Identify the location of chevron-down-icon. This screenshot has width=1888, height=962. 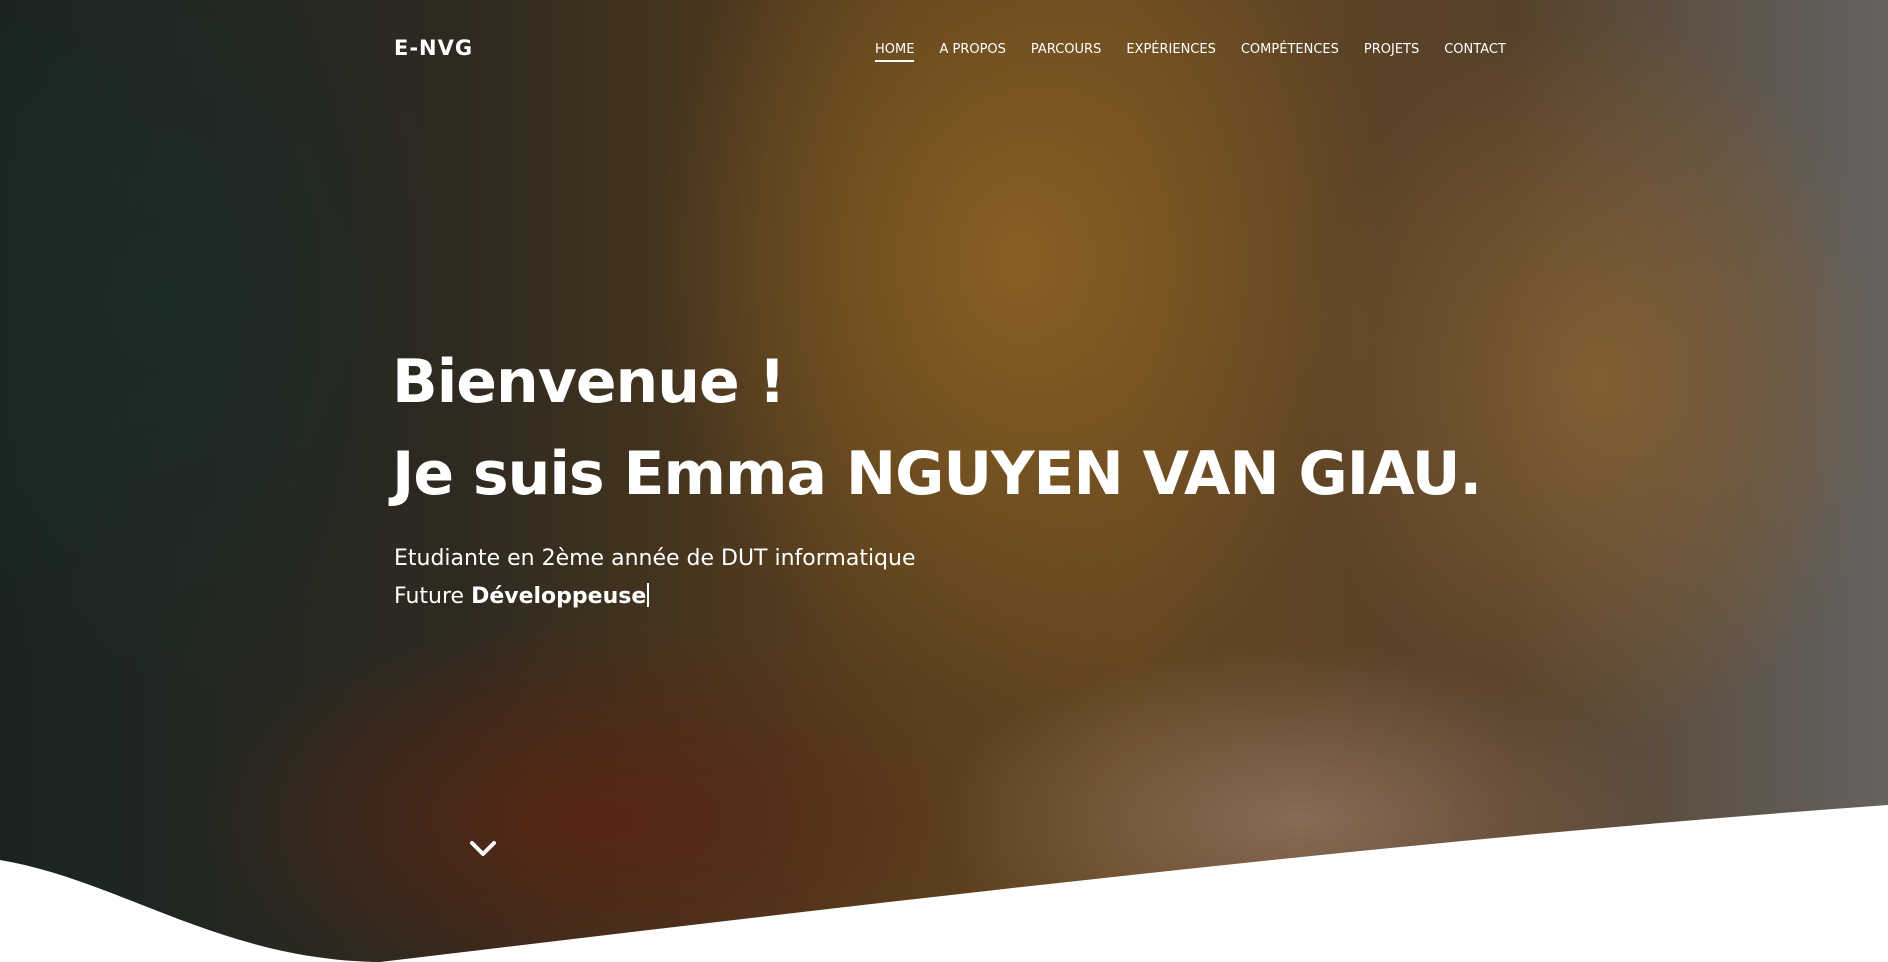
(483, 849).